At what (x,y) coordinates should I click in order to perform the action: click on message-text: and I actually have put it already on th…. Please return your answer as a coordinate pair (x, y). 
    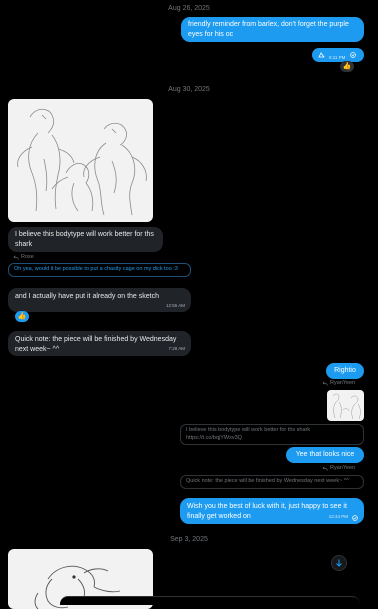
    Looking at the image, I should click on (87, 296).